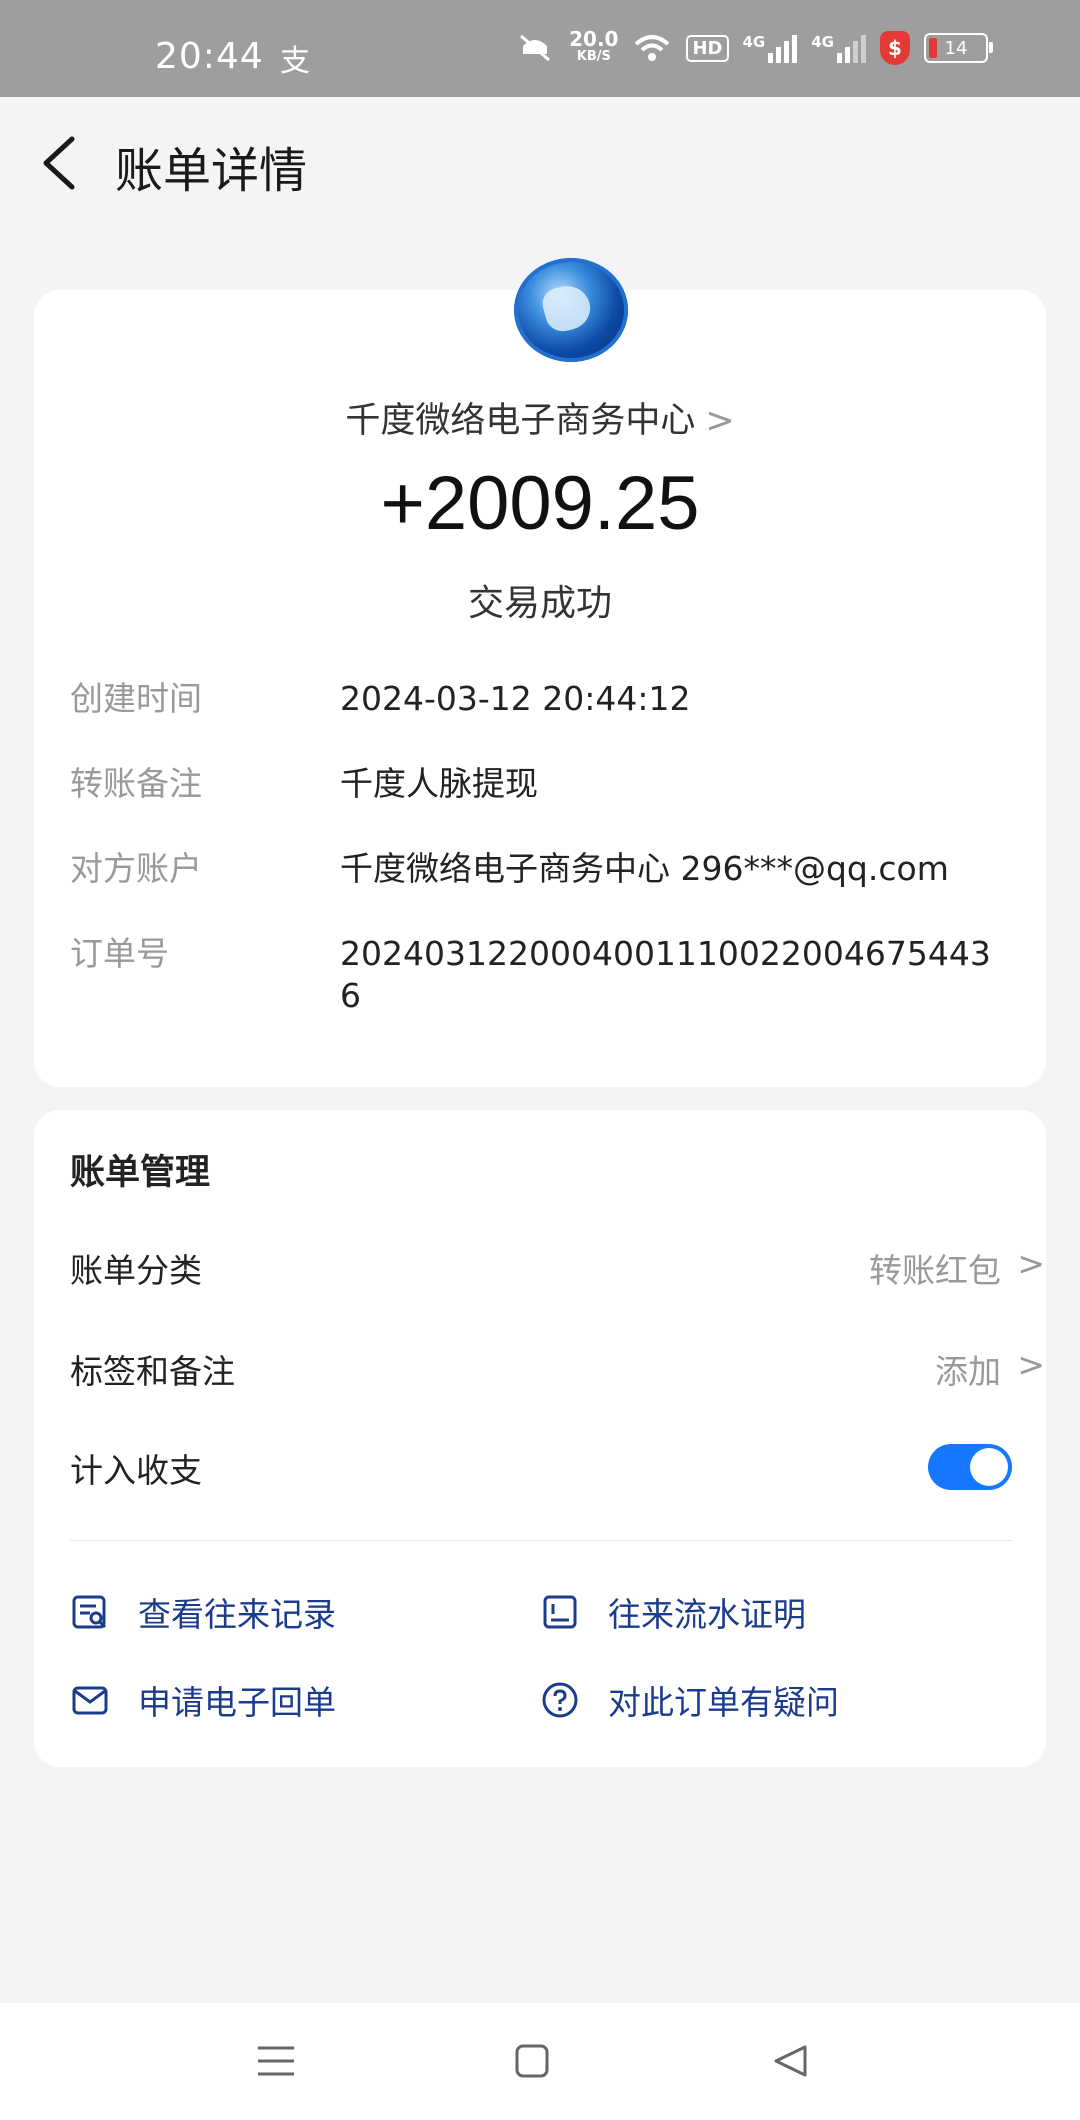 The width and height of the screenshot is (1080, 2120). What do you see at coordinates (822, 42) in the screenshot?
I see `signal-2-label: 4G` at bounding box center [822, 42].